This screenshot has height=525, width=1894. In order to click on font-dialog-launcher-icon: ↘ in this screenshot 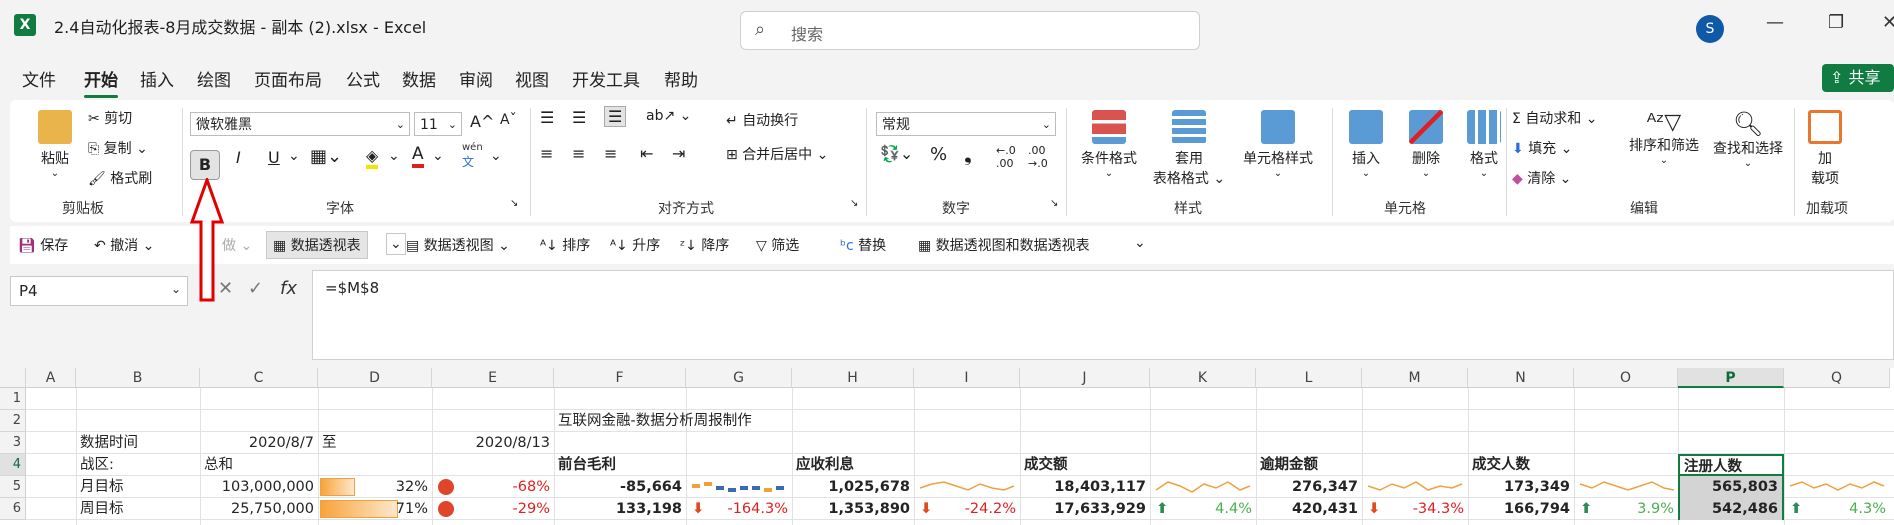, I will do `click(514, 203)`.